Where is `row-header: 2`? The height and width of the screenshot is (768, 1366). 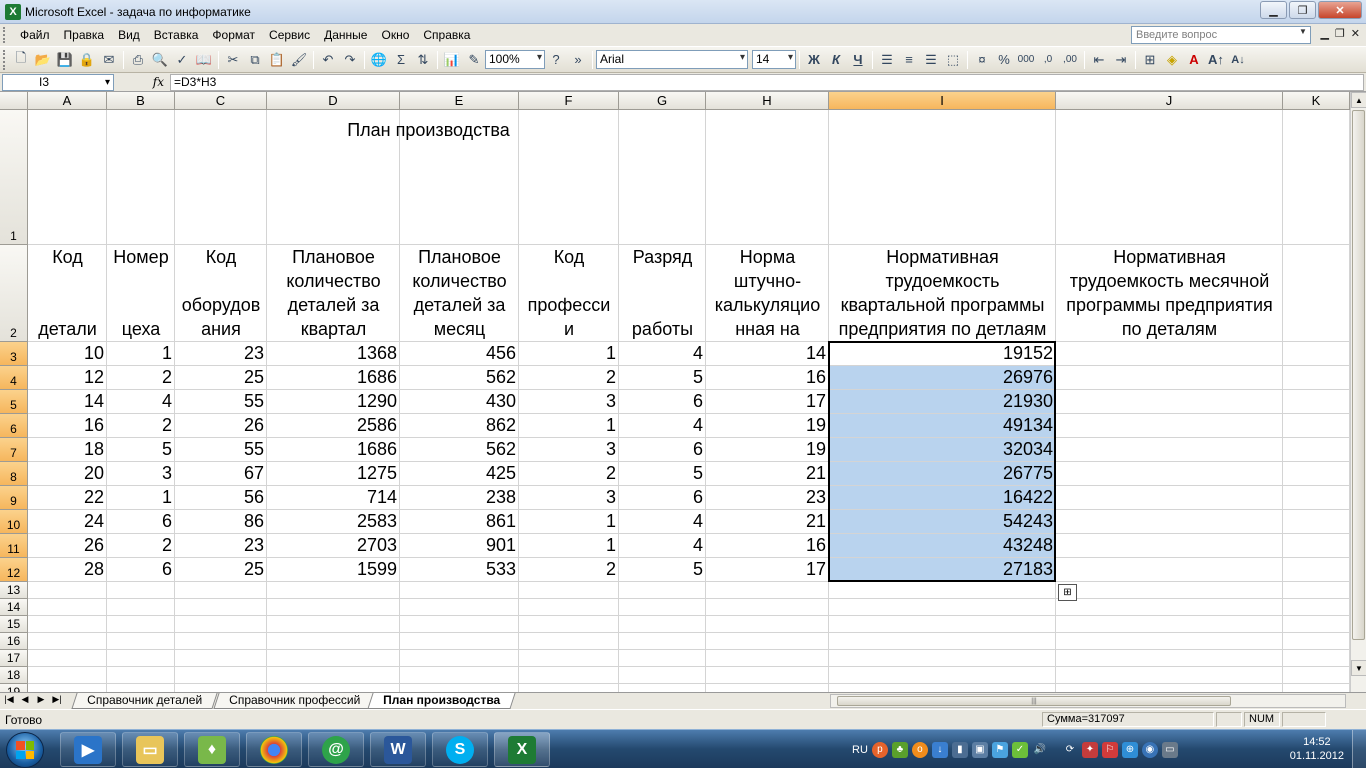
row-header: 2 is located at coordinates (14, 293).